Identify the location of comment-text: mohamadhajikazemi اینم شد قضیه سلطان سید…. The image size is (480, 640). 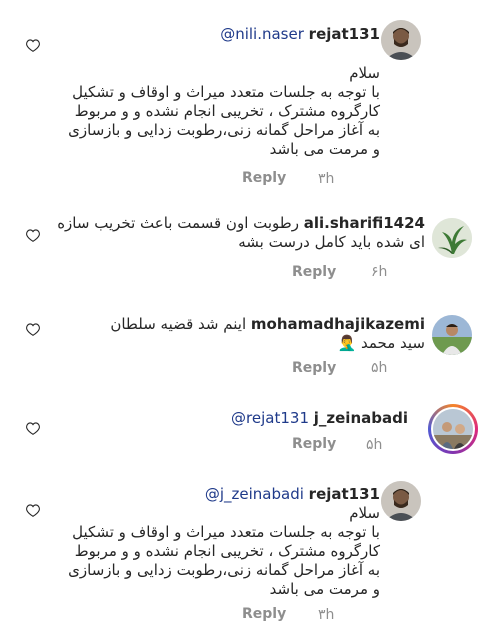
(267, 334).